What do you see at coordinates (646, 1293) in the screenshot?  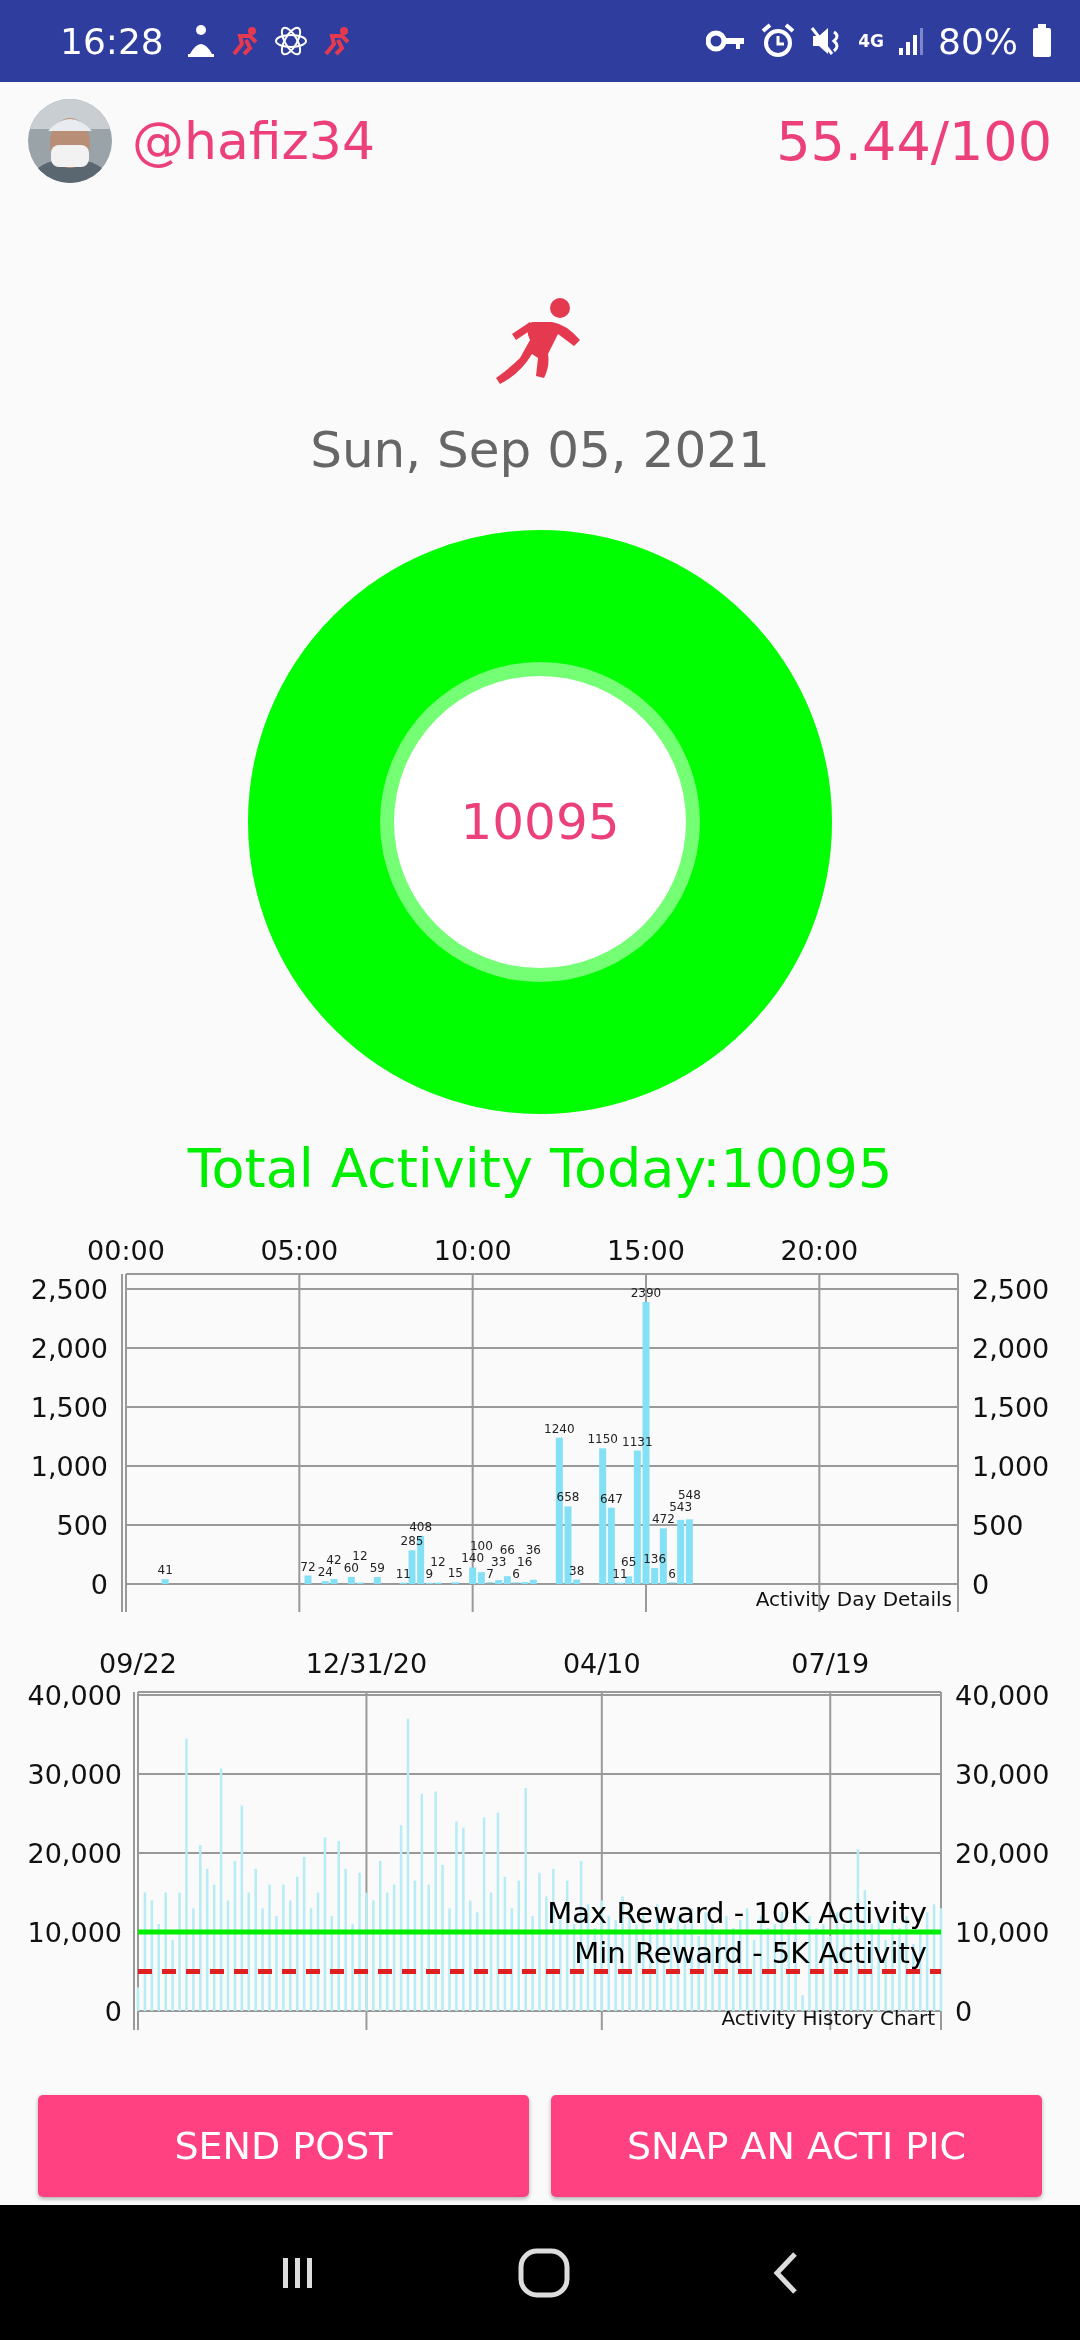 I see `data-label: 2390` at bounding box center [646, 1293].